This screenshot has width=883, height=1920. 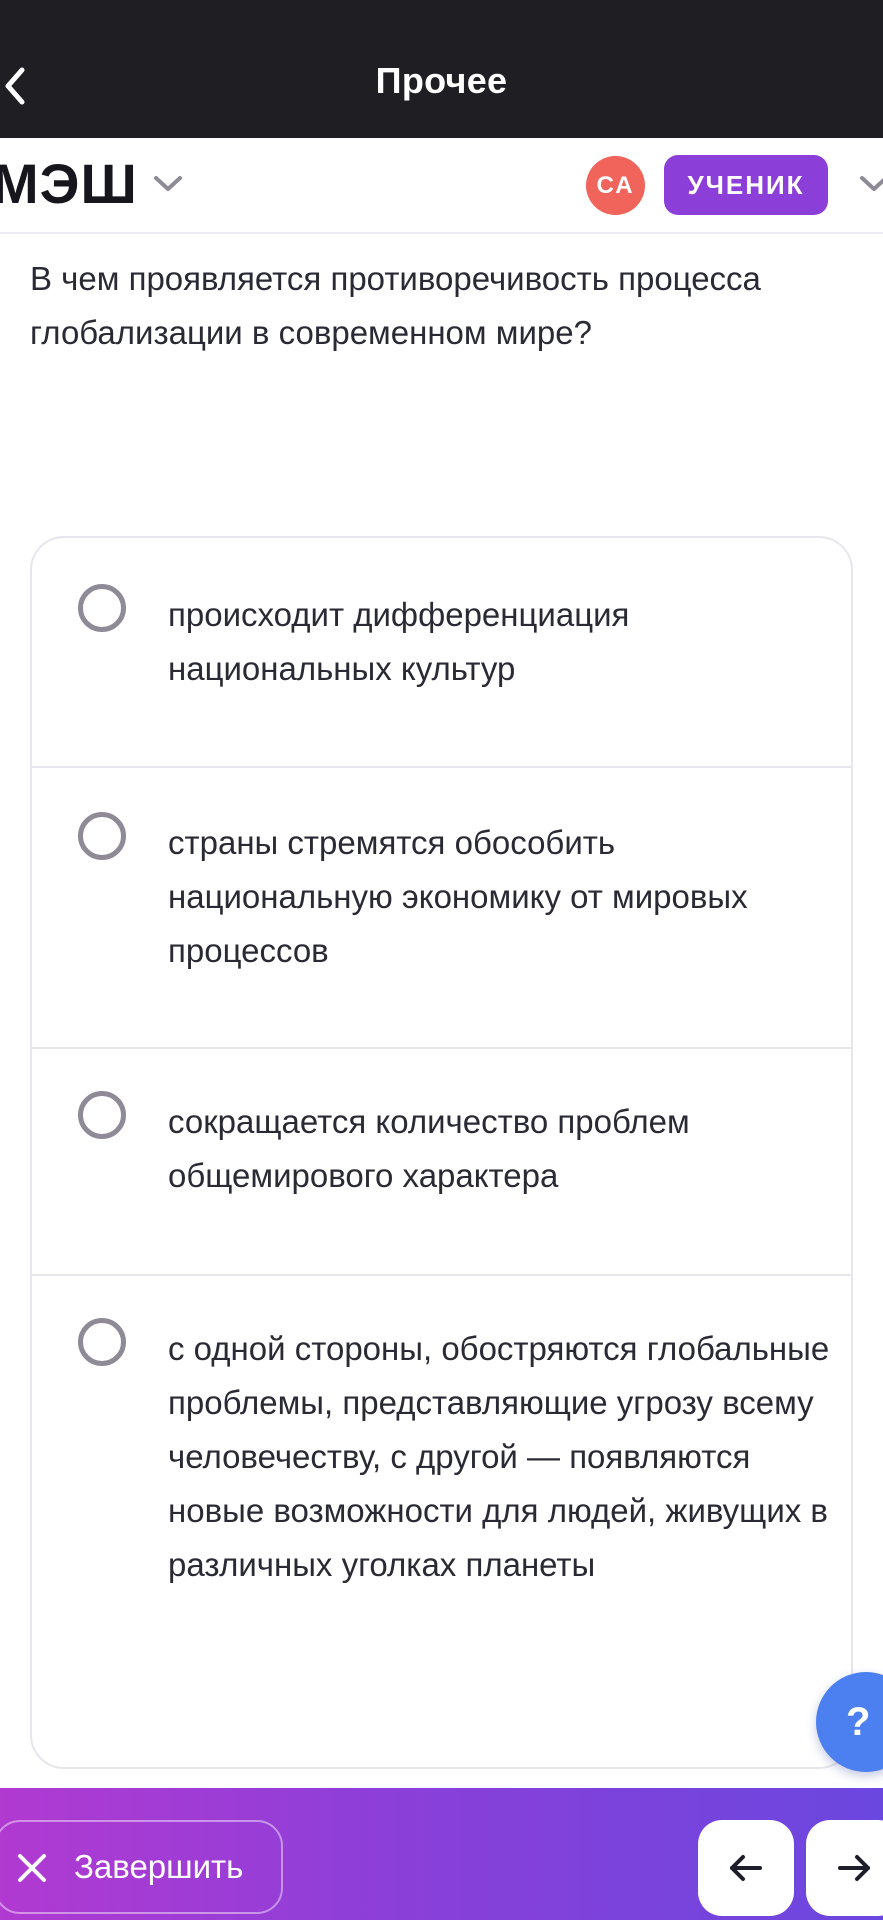 What do you see at coordinates (441, 80) in the screenshot?
I see `page-title: Прочее` at bounding box center [441, 80].